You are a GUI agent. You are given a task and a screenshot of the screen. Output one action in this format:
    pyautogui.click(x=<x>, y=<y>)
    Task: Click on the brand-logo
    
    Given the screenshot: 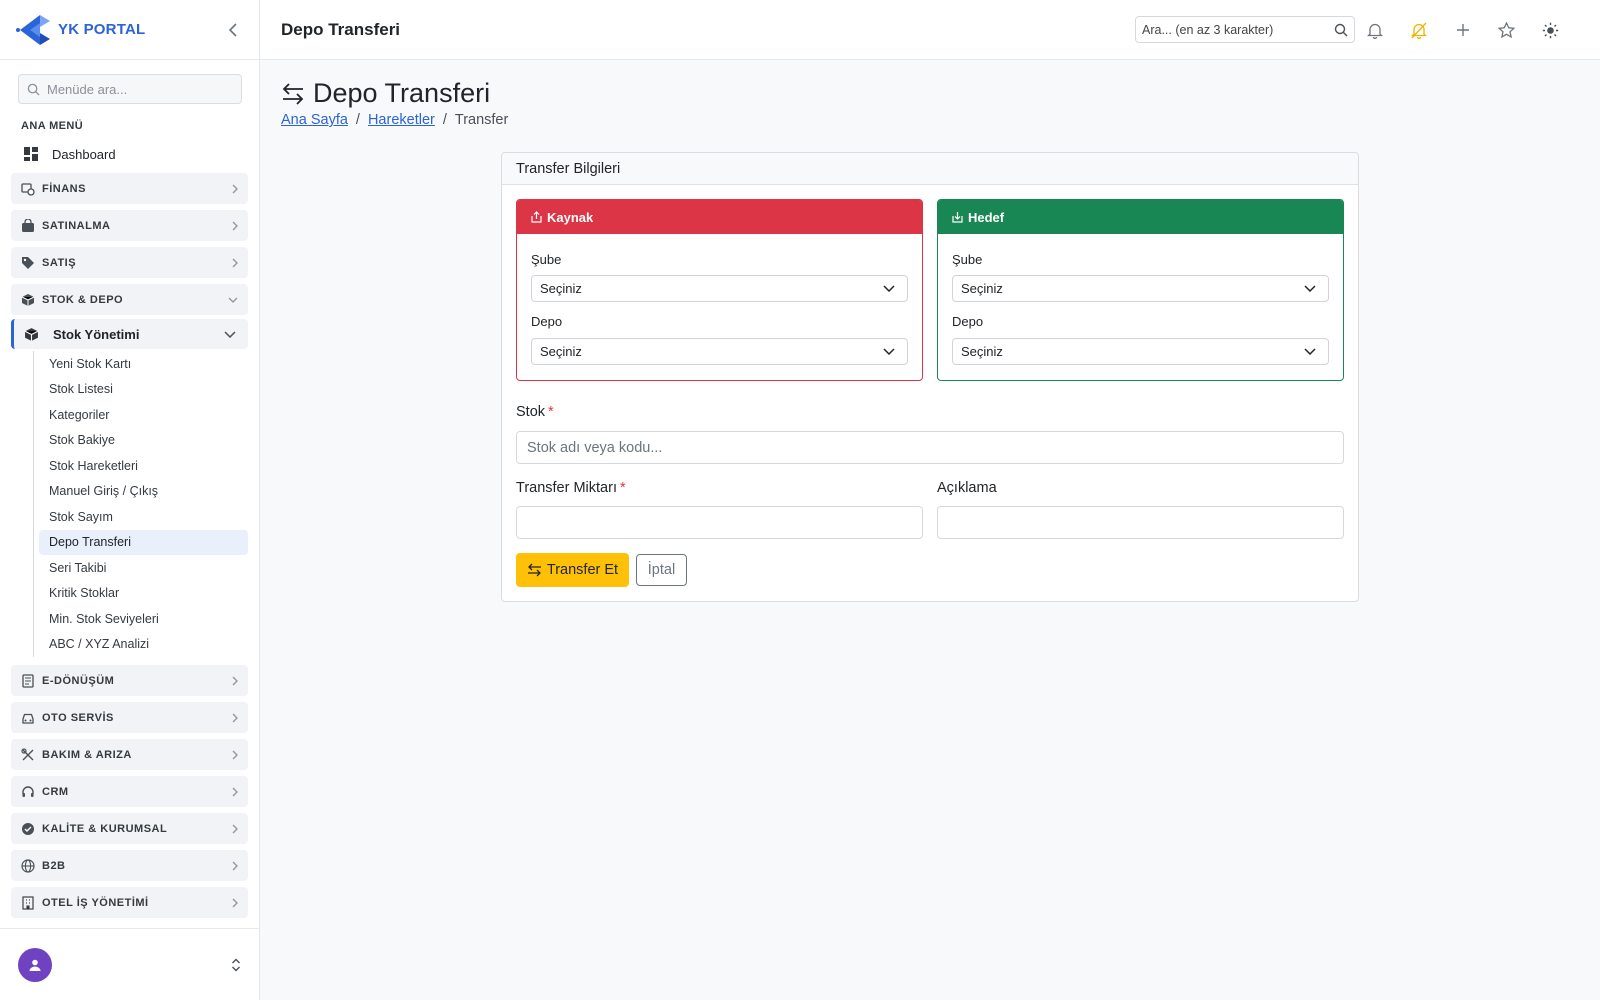 What is the action you would take?
    pyautogui.click(x=33, y=30)
    